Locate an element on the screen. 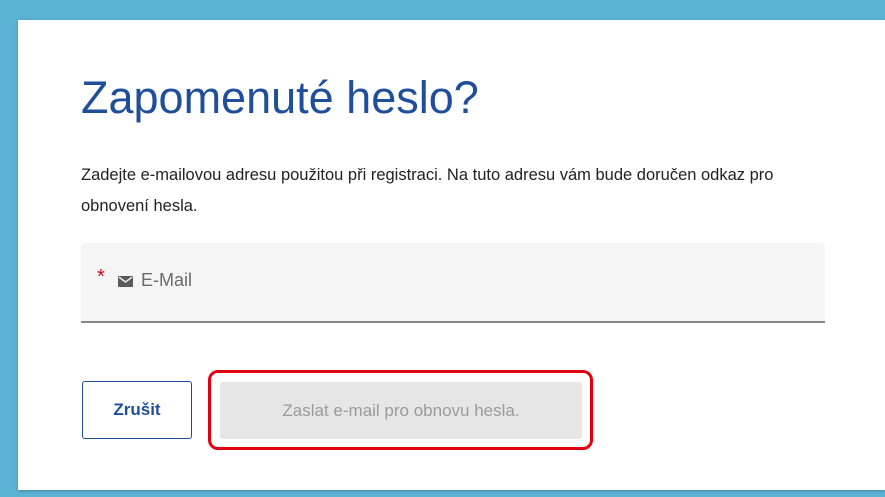  required-marker: * is located at coordinates (101, 277).